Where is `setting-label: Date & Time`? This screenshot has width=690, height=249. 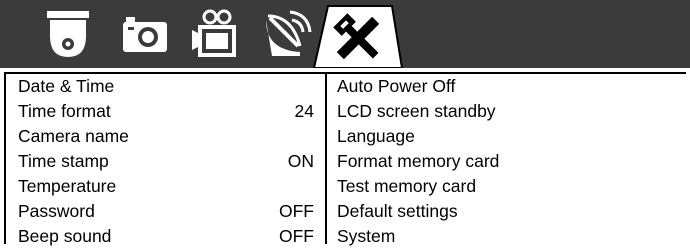
setting-label: Date & Time is located at coordinates (66, 86).